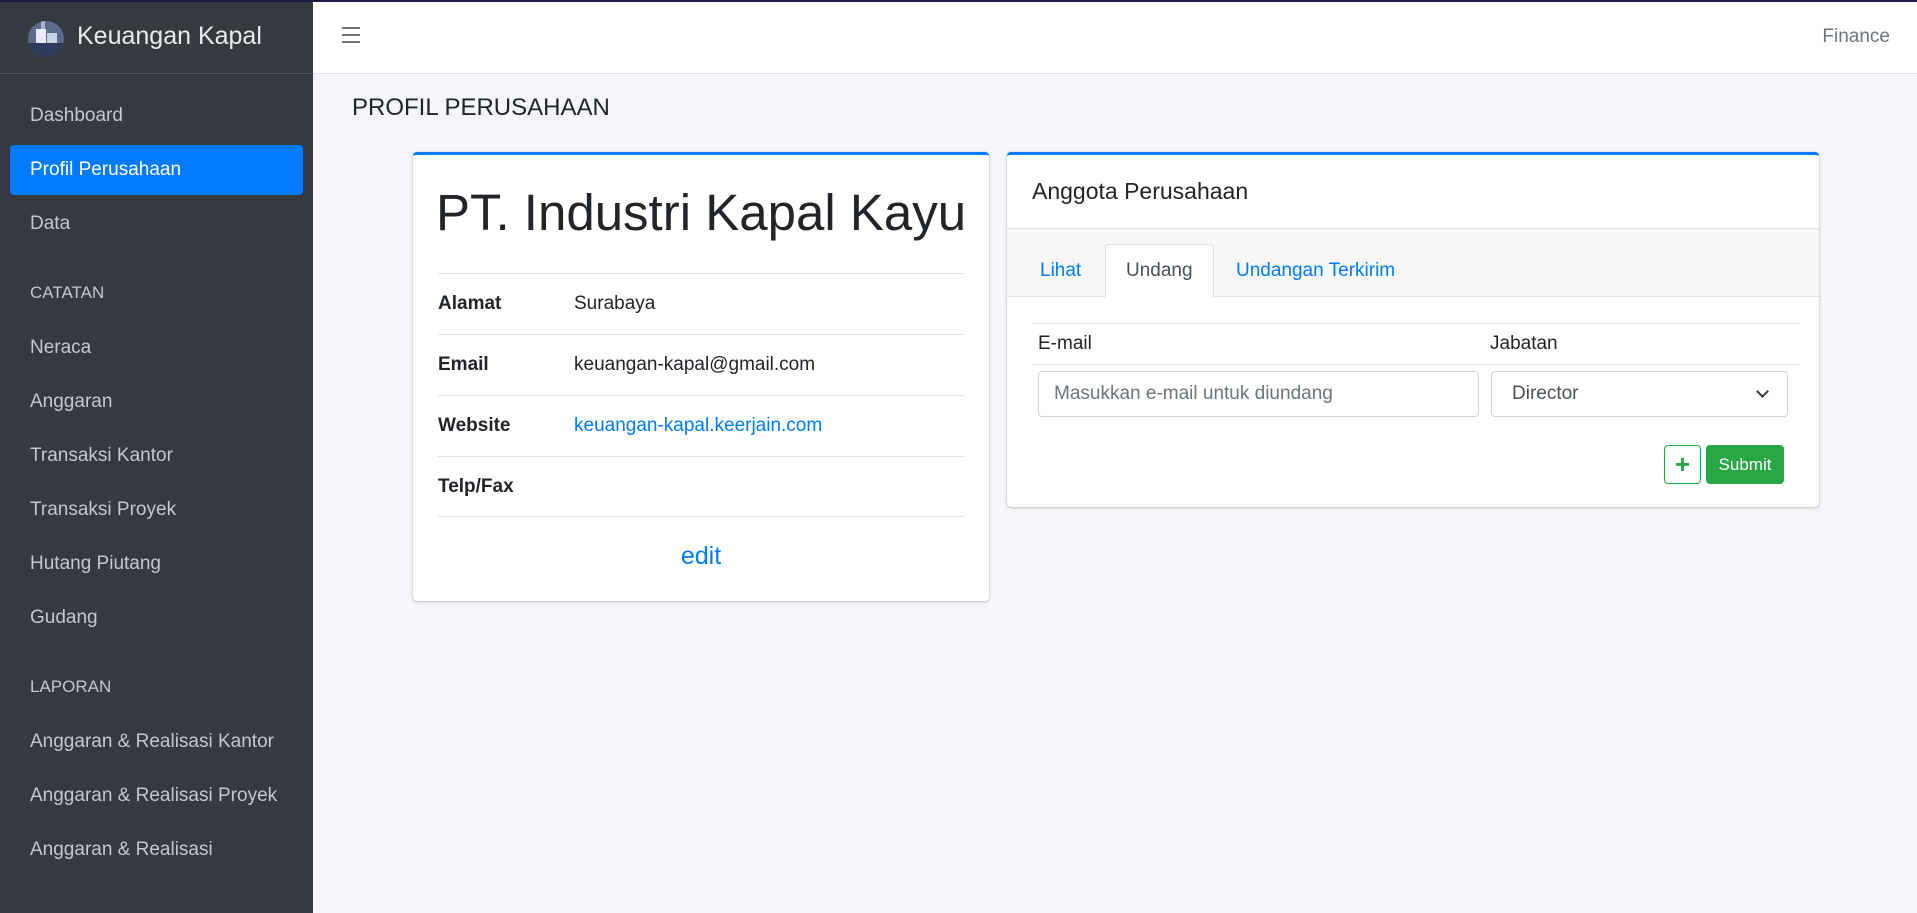 The width and height of the screenshot is (1917, 913). I want to click on top-navbar: Finance, so click(1115, 37).